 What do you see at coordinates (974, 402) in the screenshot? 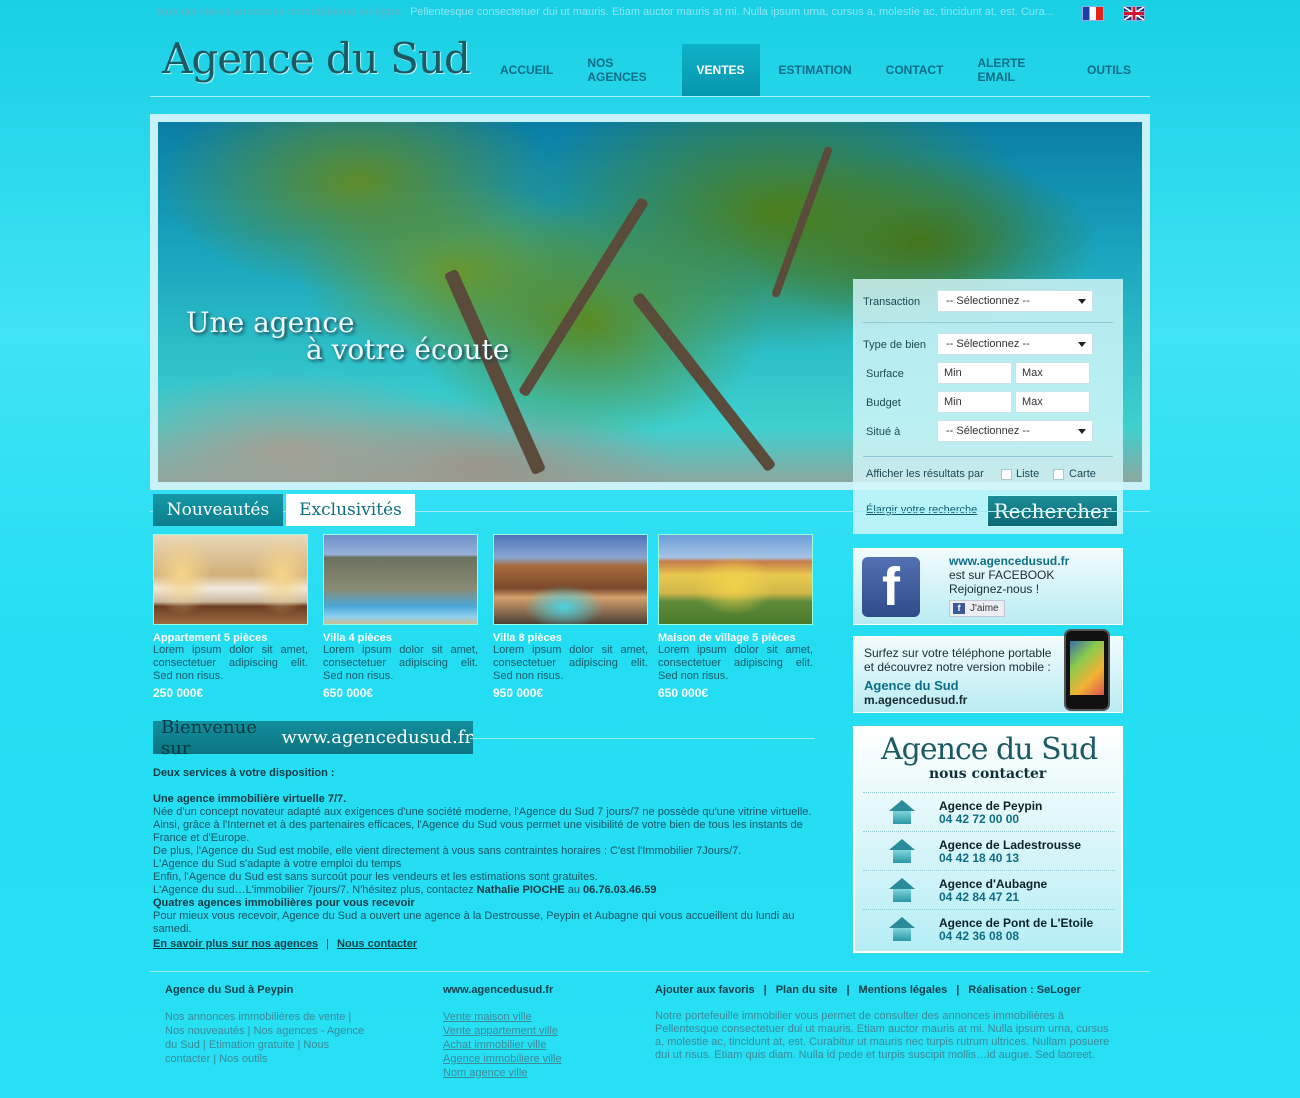
I see `budget-min-input: Min` at bounding box center [974, 402].